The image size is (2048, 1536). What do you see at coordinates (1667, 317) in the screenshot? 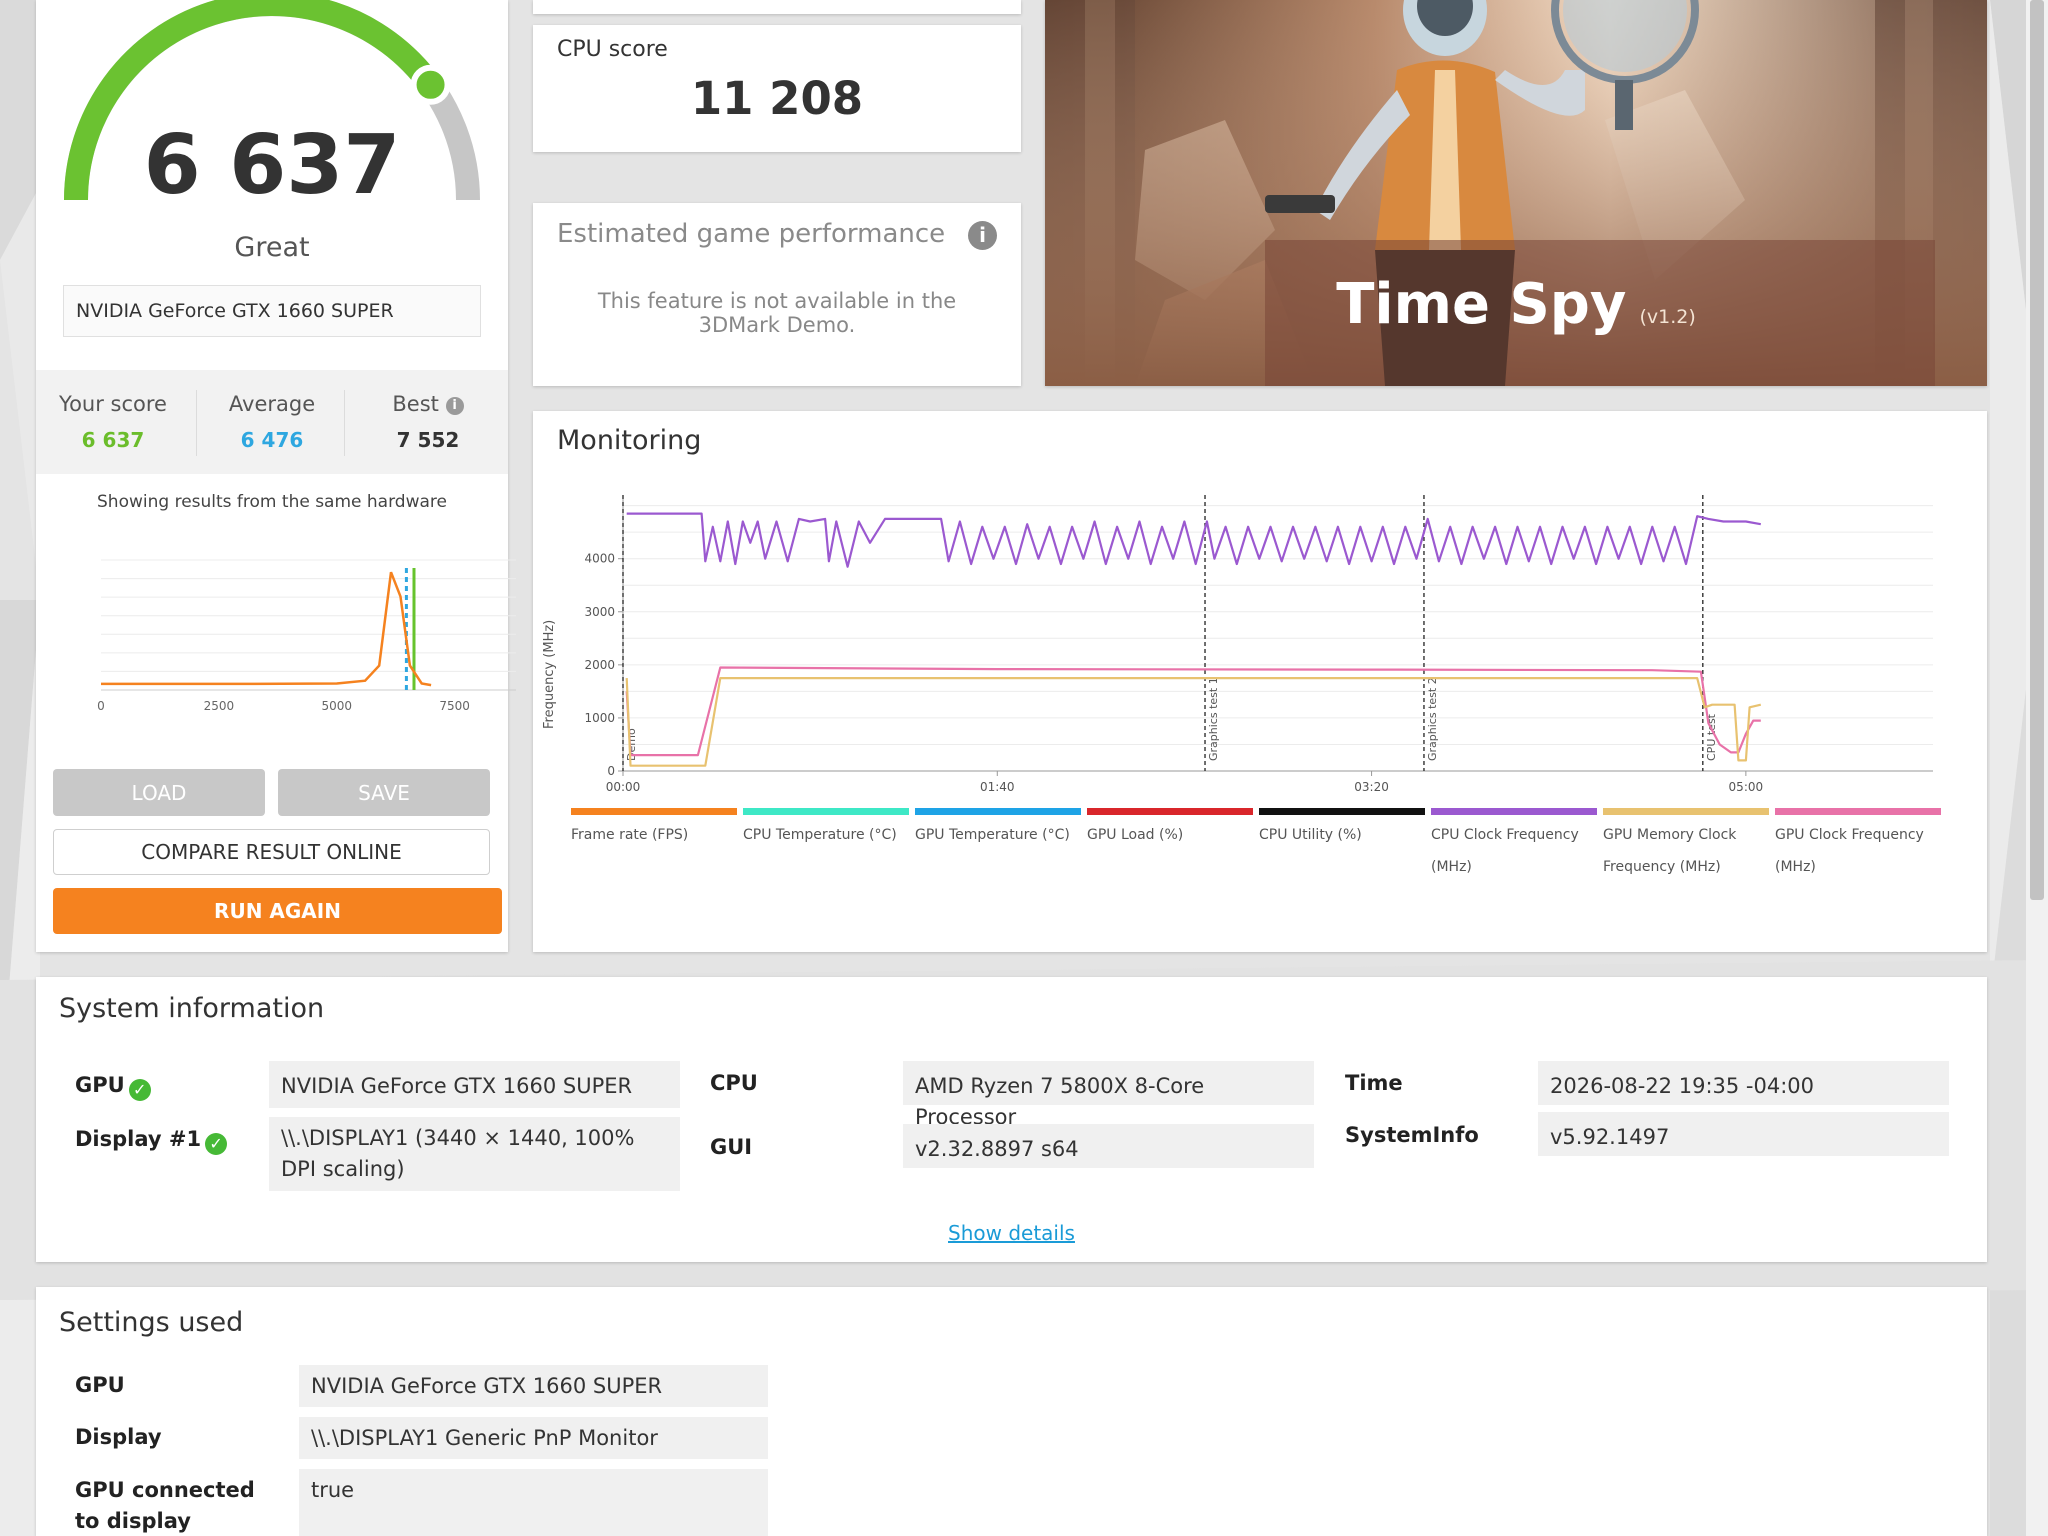
I see `hero-version: (v1.2)` at bounding box center [1667, 317].